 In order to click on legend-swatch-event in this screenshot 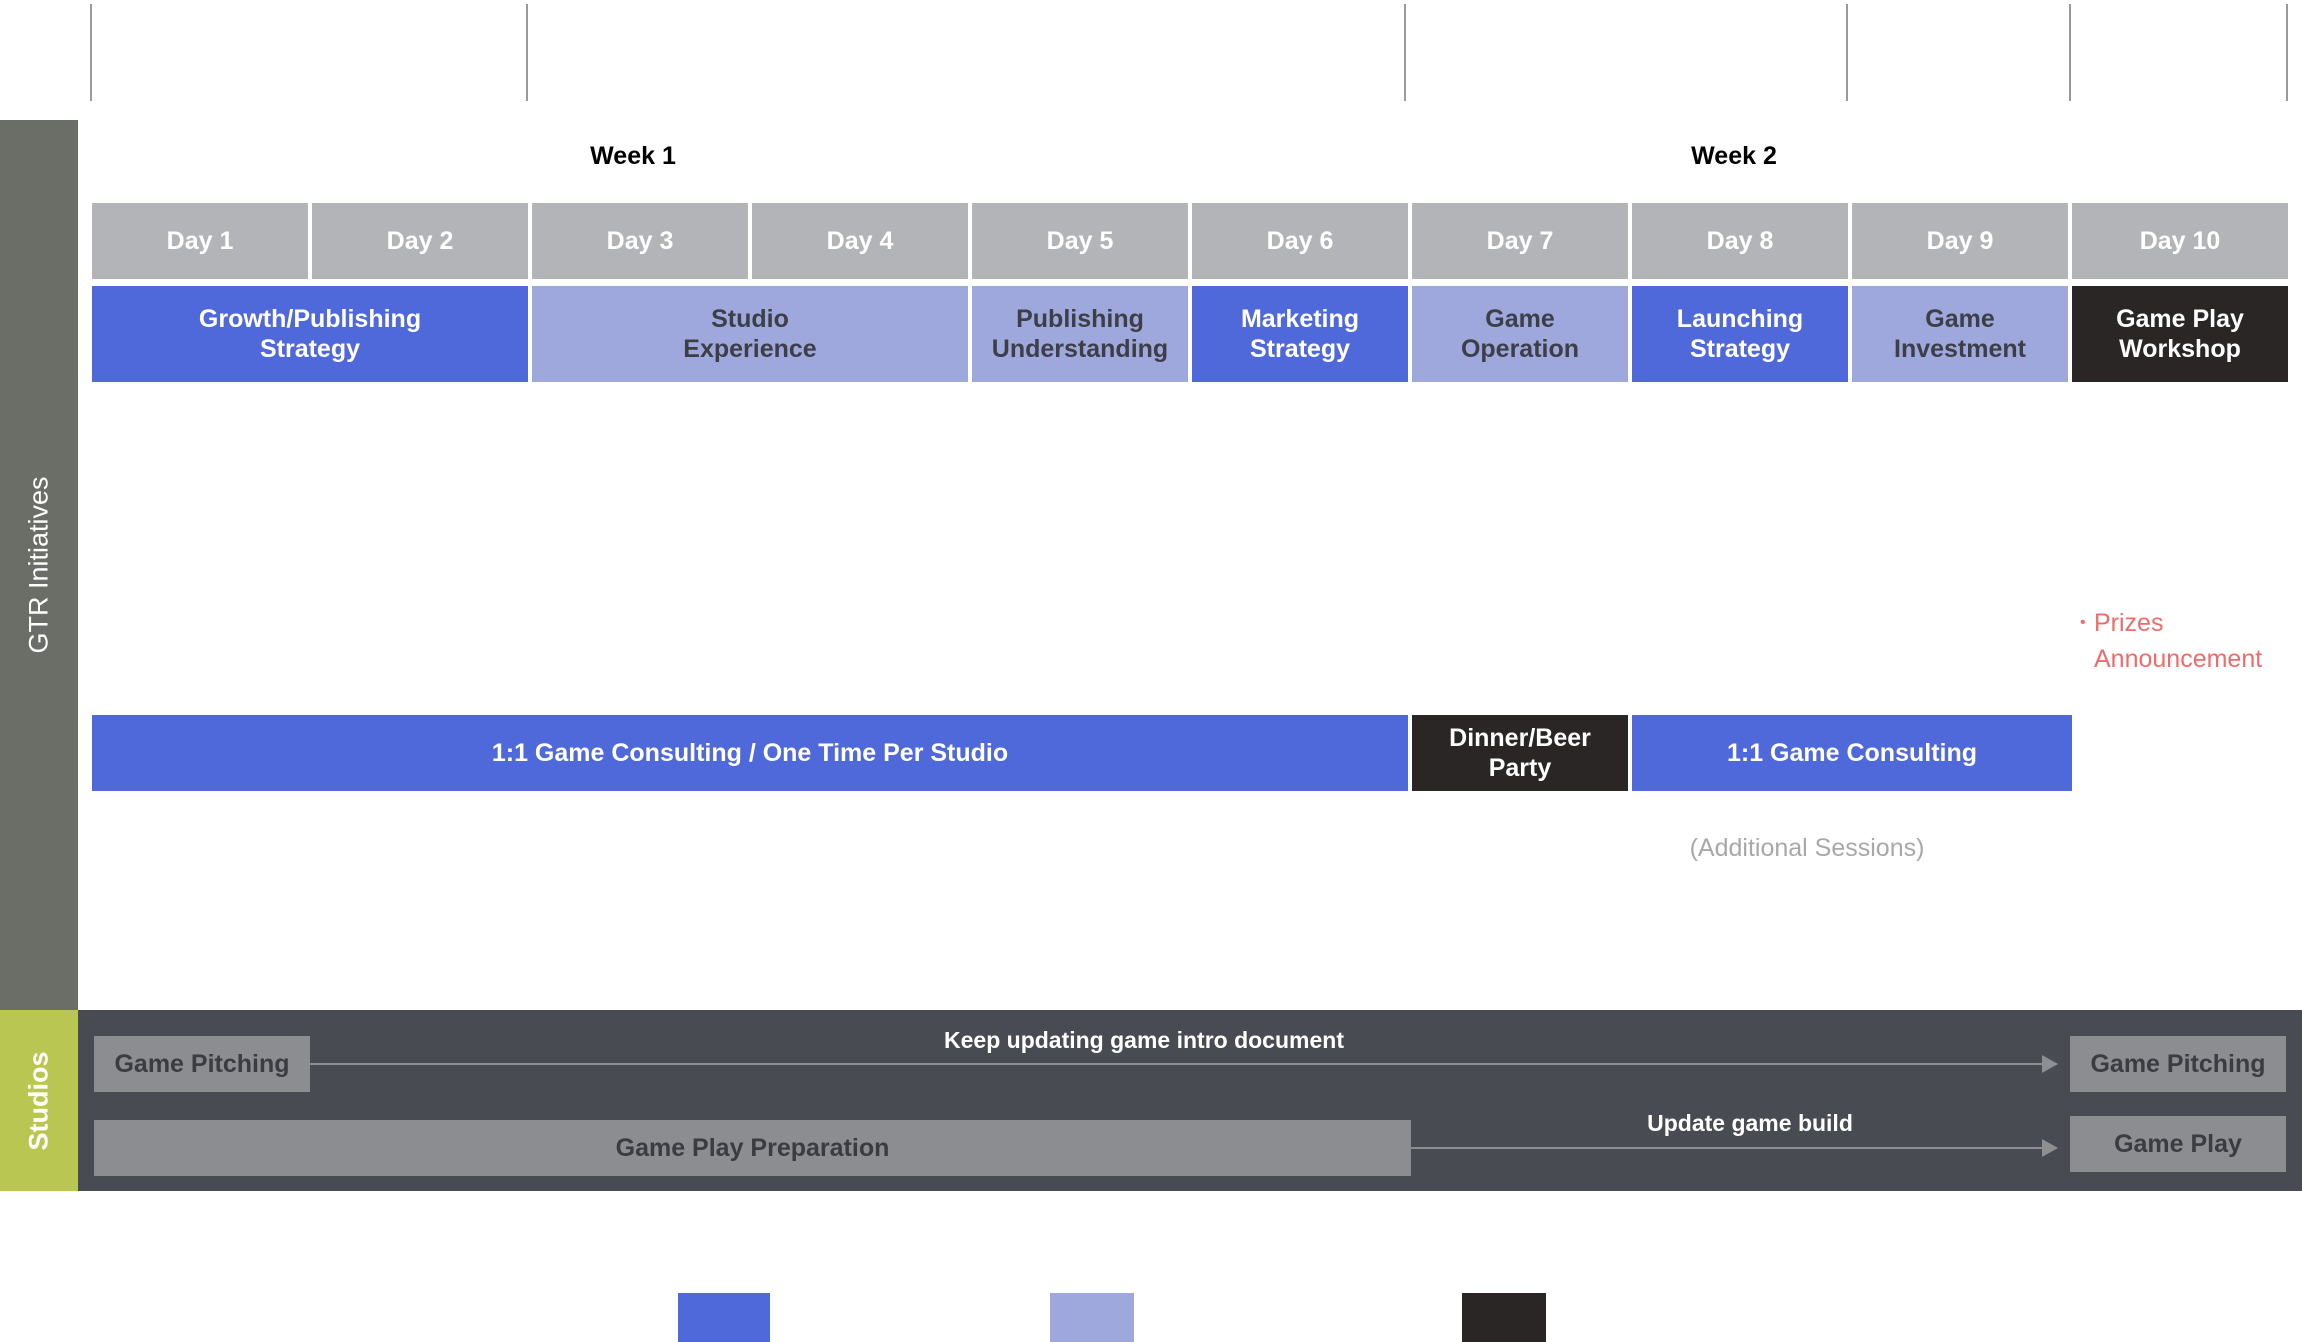, I will do `click(1504, 1317)`.